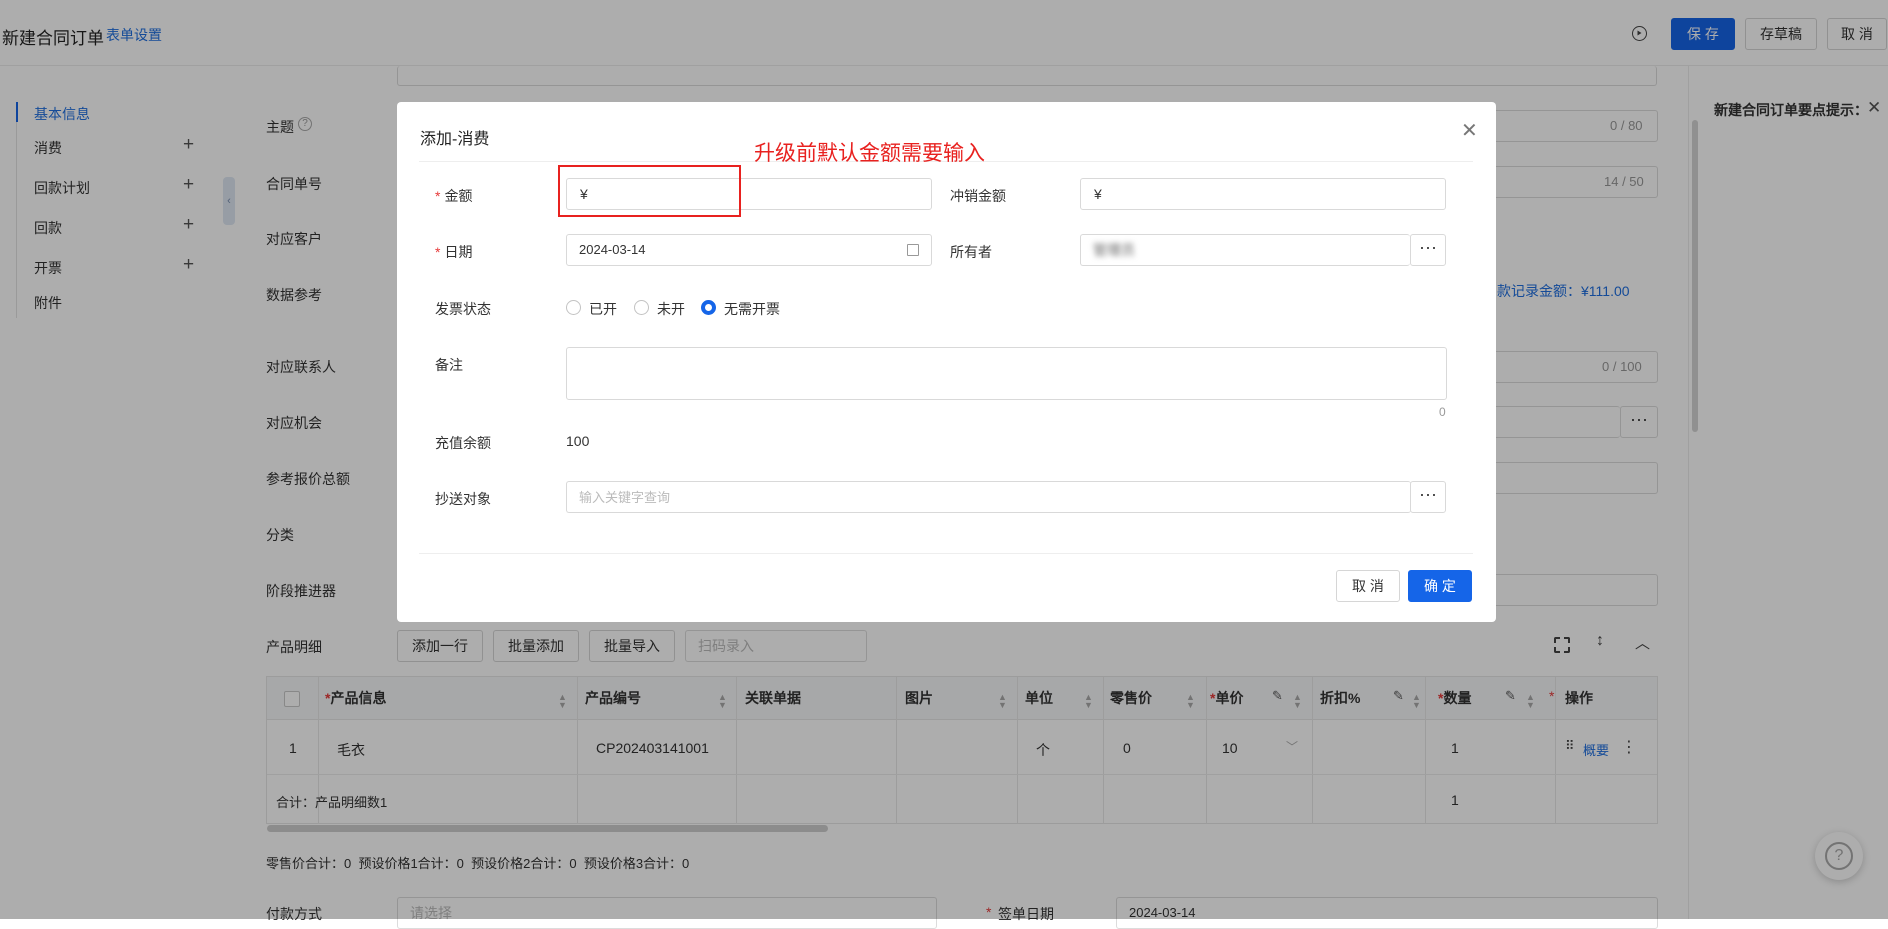 The width and height of the screenshot is (1888, 929). What do you see at coordinates (913, 250) in the screenshot?
I see `calendar-icon` at bounding box center [913, 250].